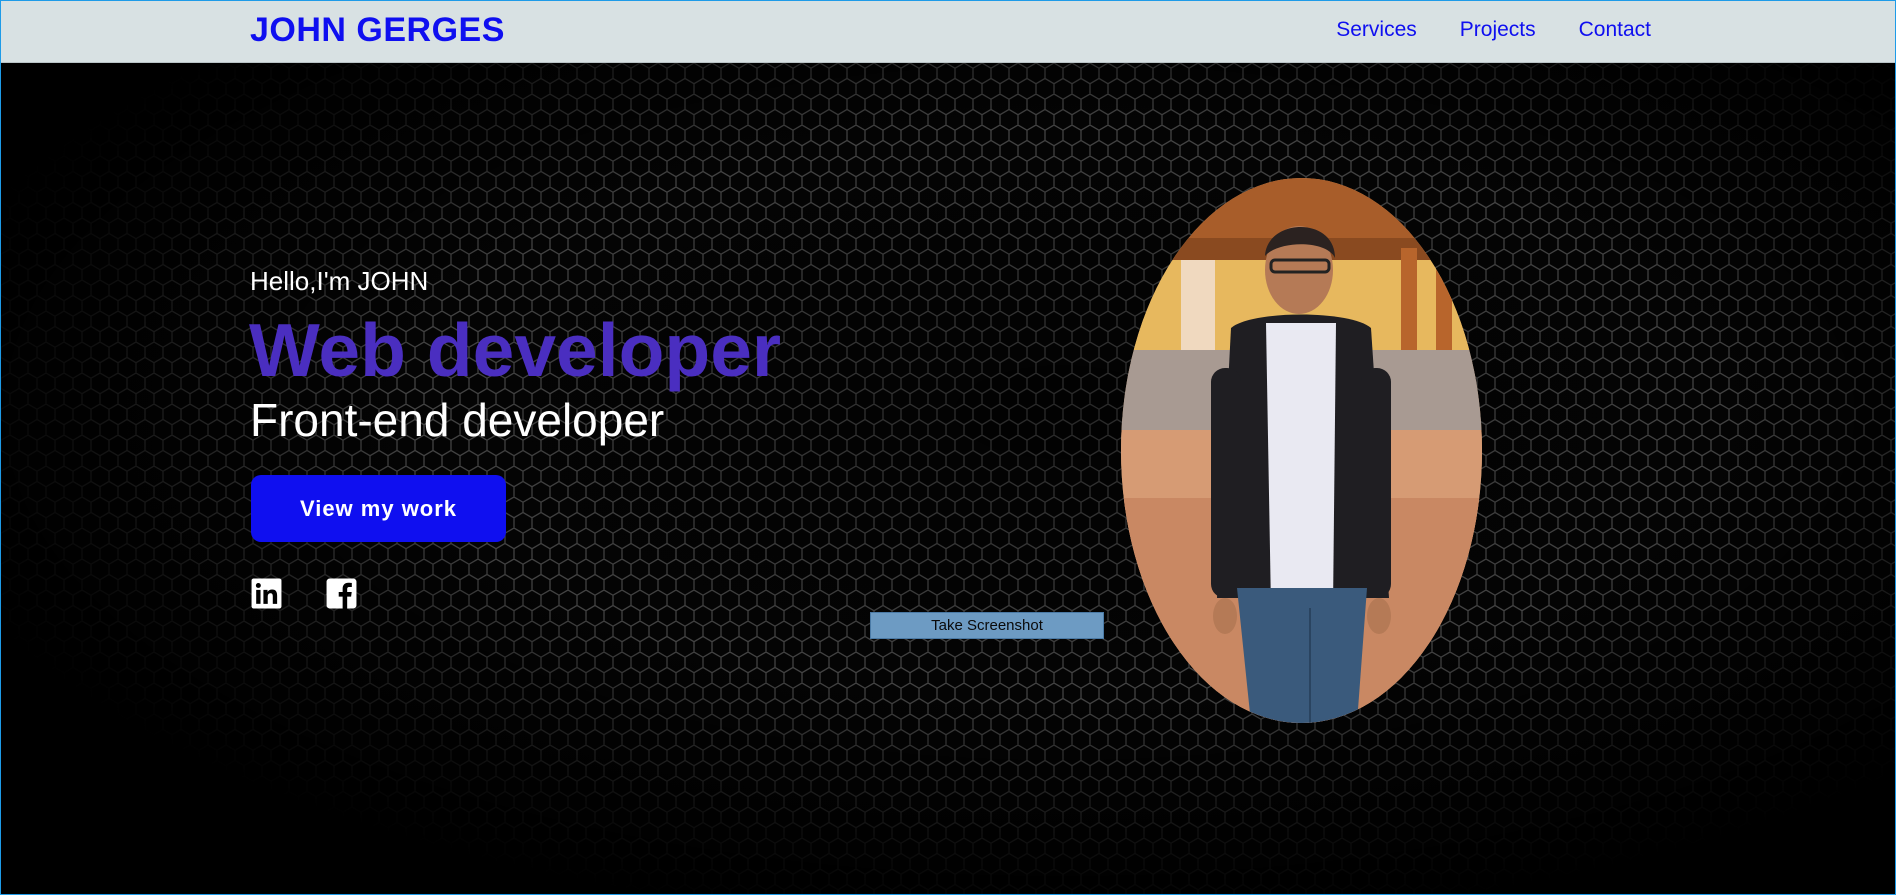  What do you see at coordinates (378, 508) in the screenshot?
I see `view-my-work-button: View my work` at bounding box center [378, 508].